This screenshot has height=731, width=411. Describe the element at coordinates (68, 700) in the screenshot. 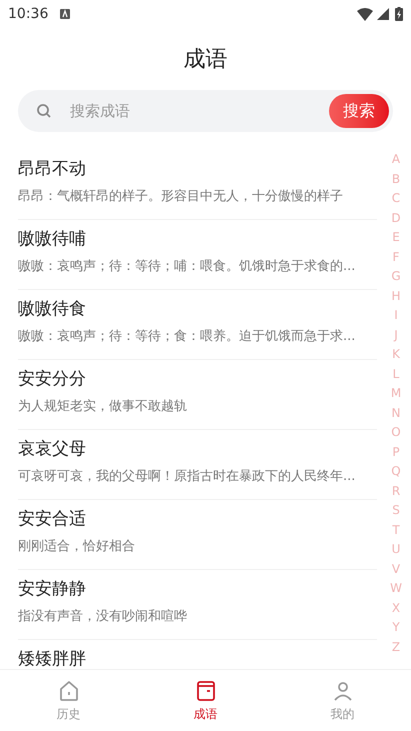

I see `tab: 历史` at that location.